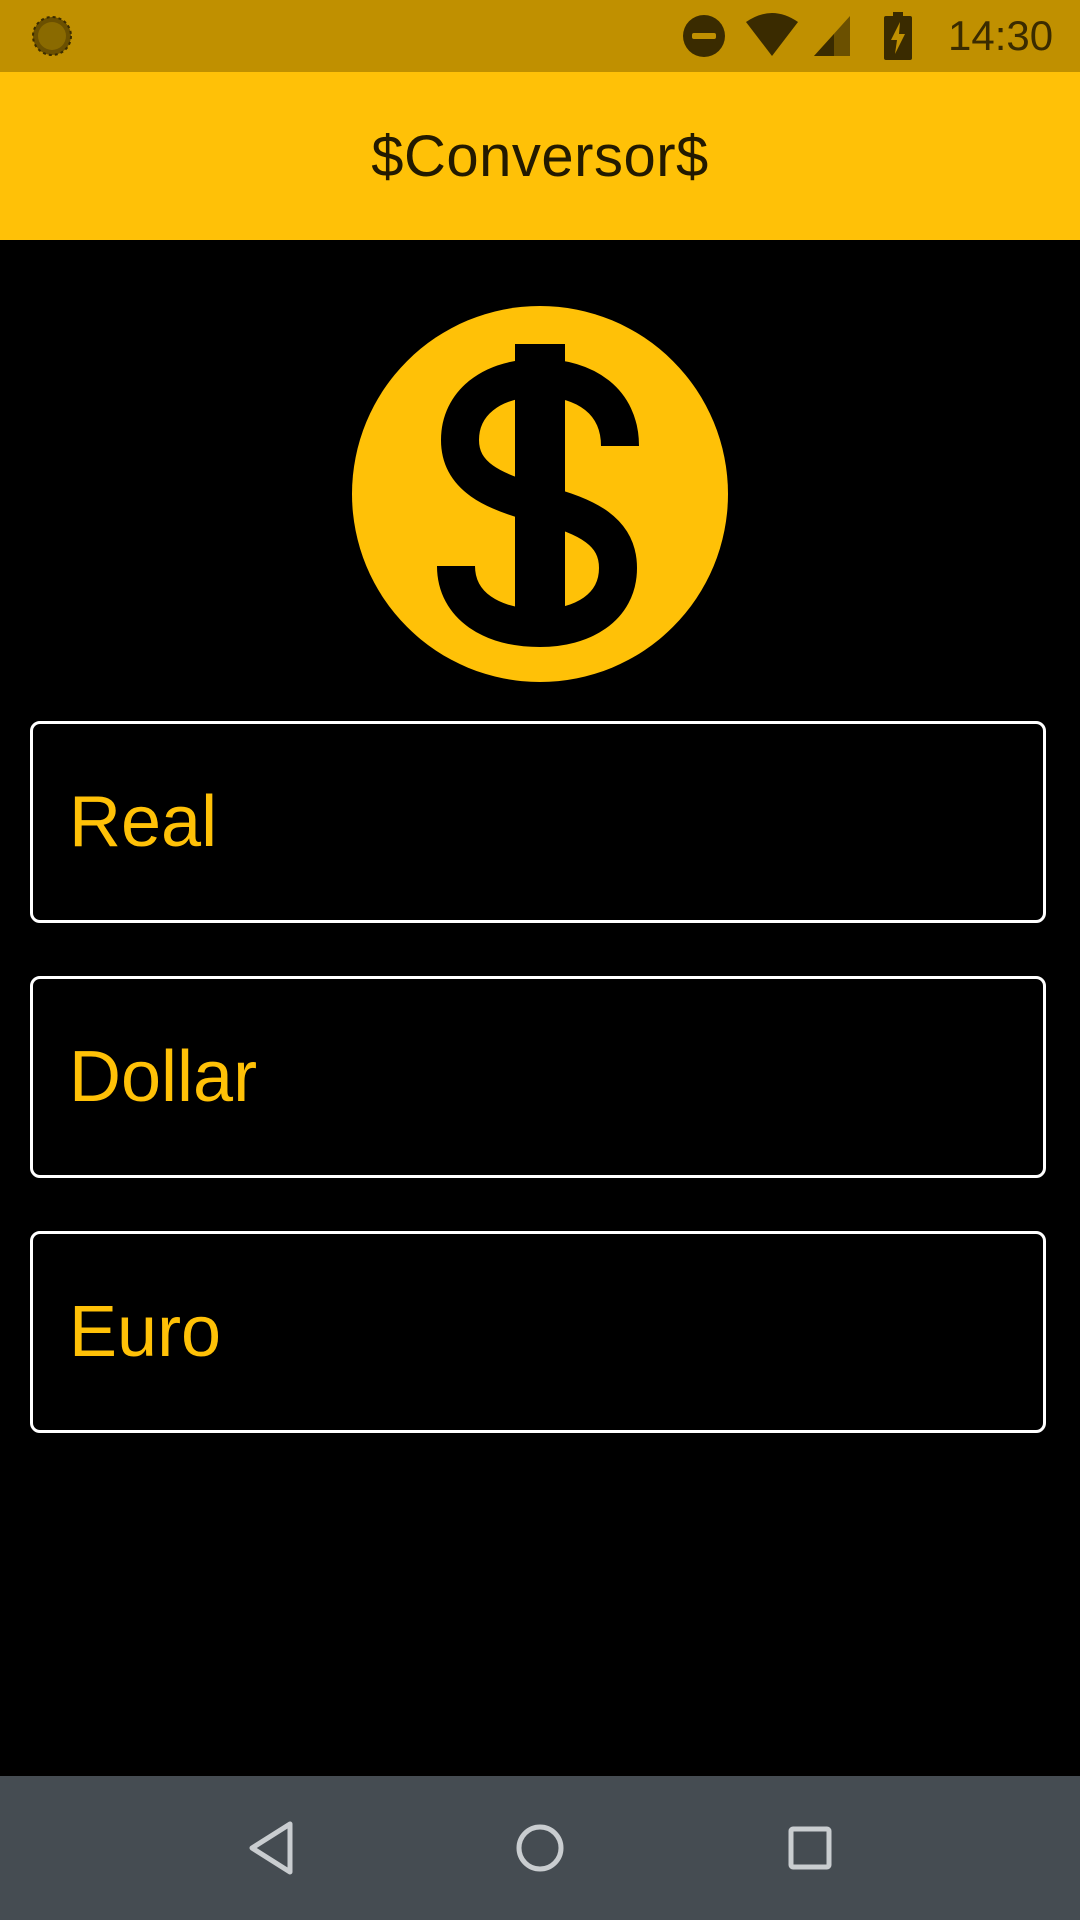 This screenshot has width=1080, height=1920. I want to click on wifi-icon, so click(772, 34).